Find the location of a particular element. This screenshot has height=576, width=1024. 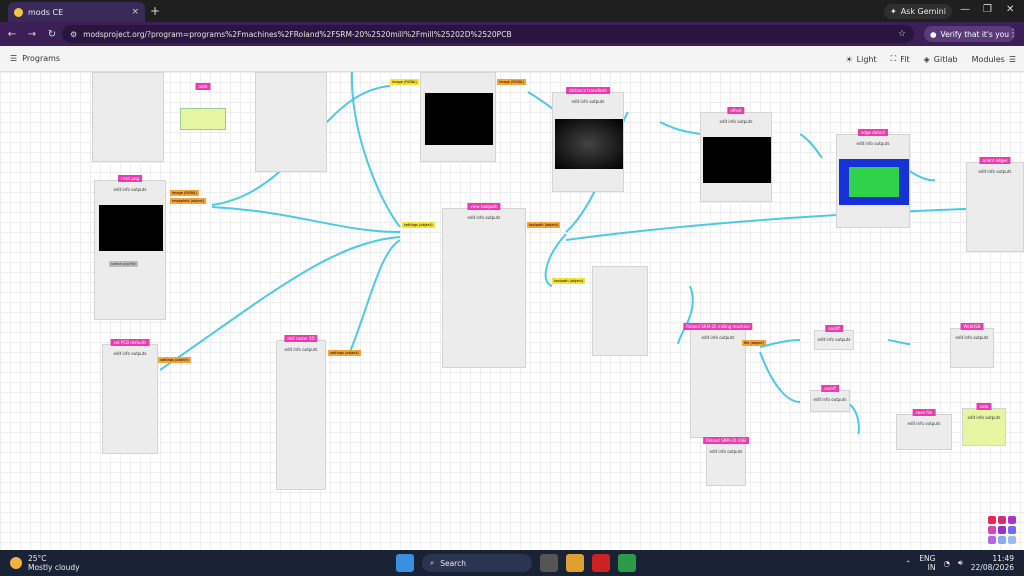

module-save-file: save file edit info outputs is located at coordinates (924, 429).